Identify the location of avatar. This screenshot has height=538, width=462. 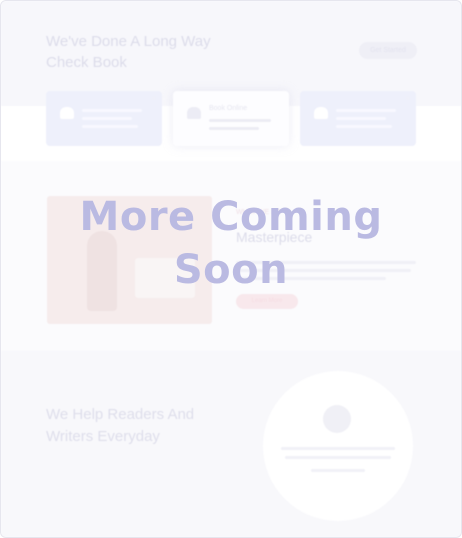
(337, 419).